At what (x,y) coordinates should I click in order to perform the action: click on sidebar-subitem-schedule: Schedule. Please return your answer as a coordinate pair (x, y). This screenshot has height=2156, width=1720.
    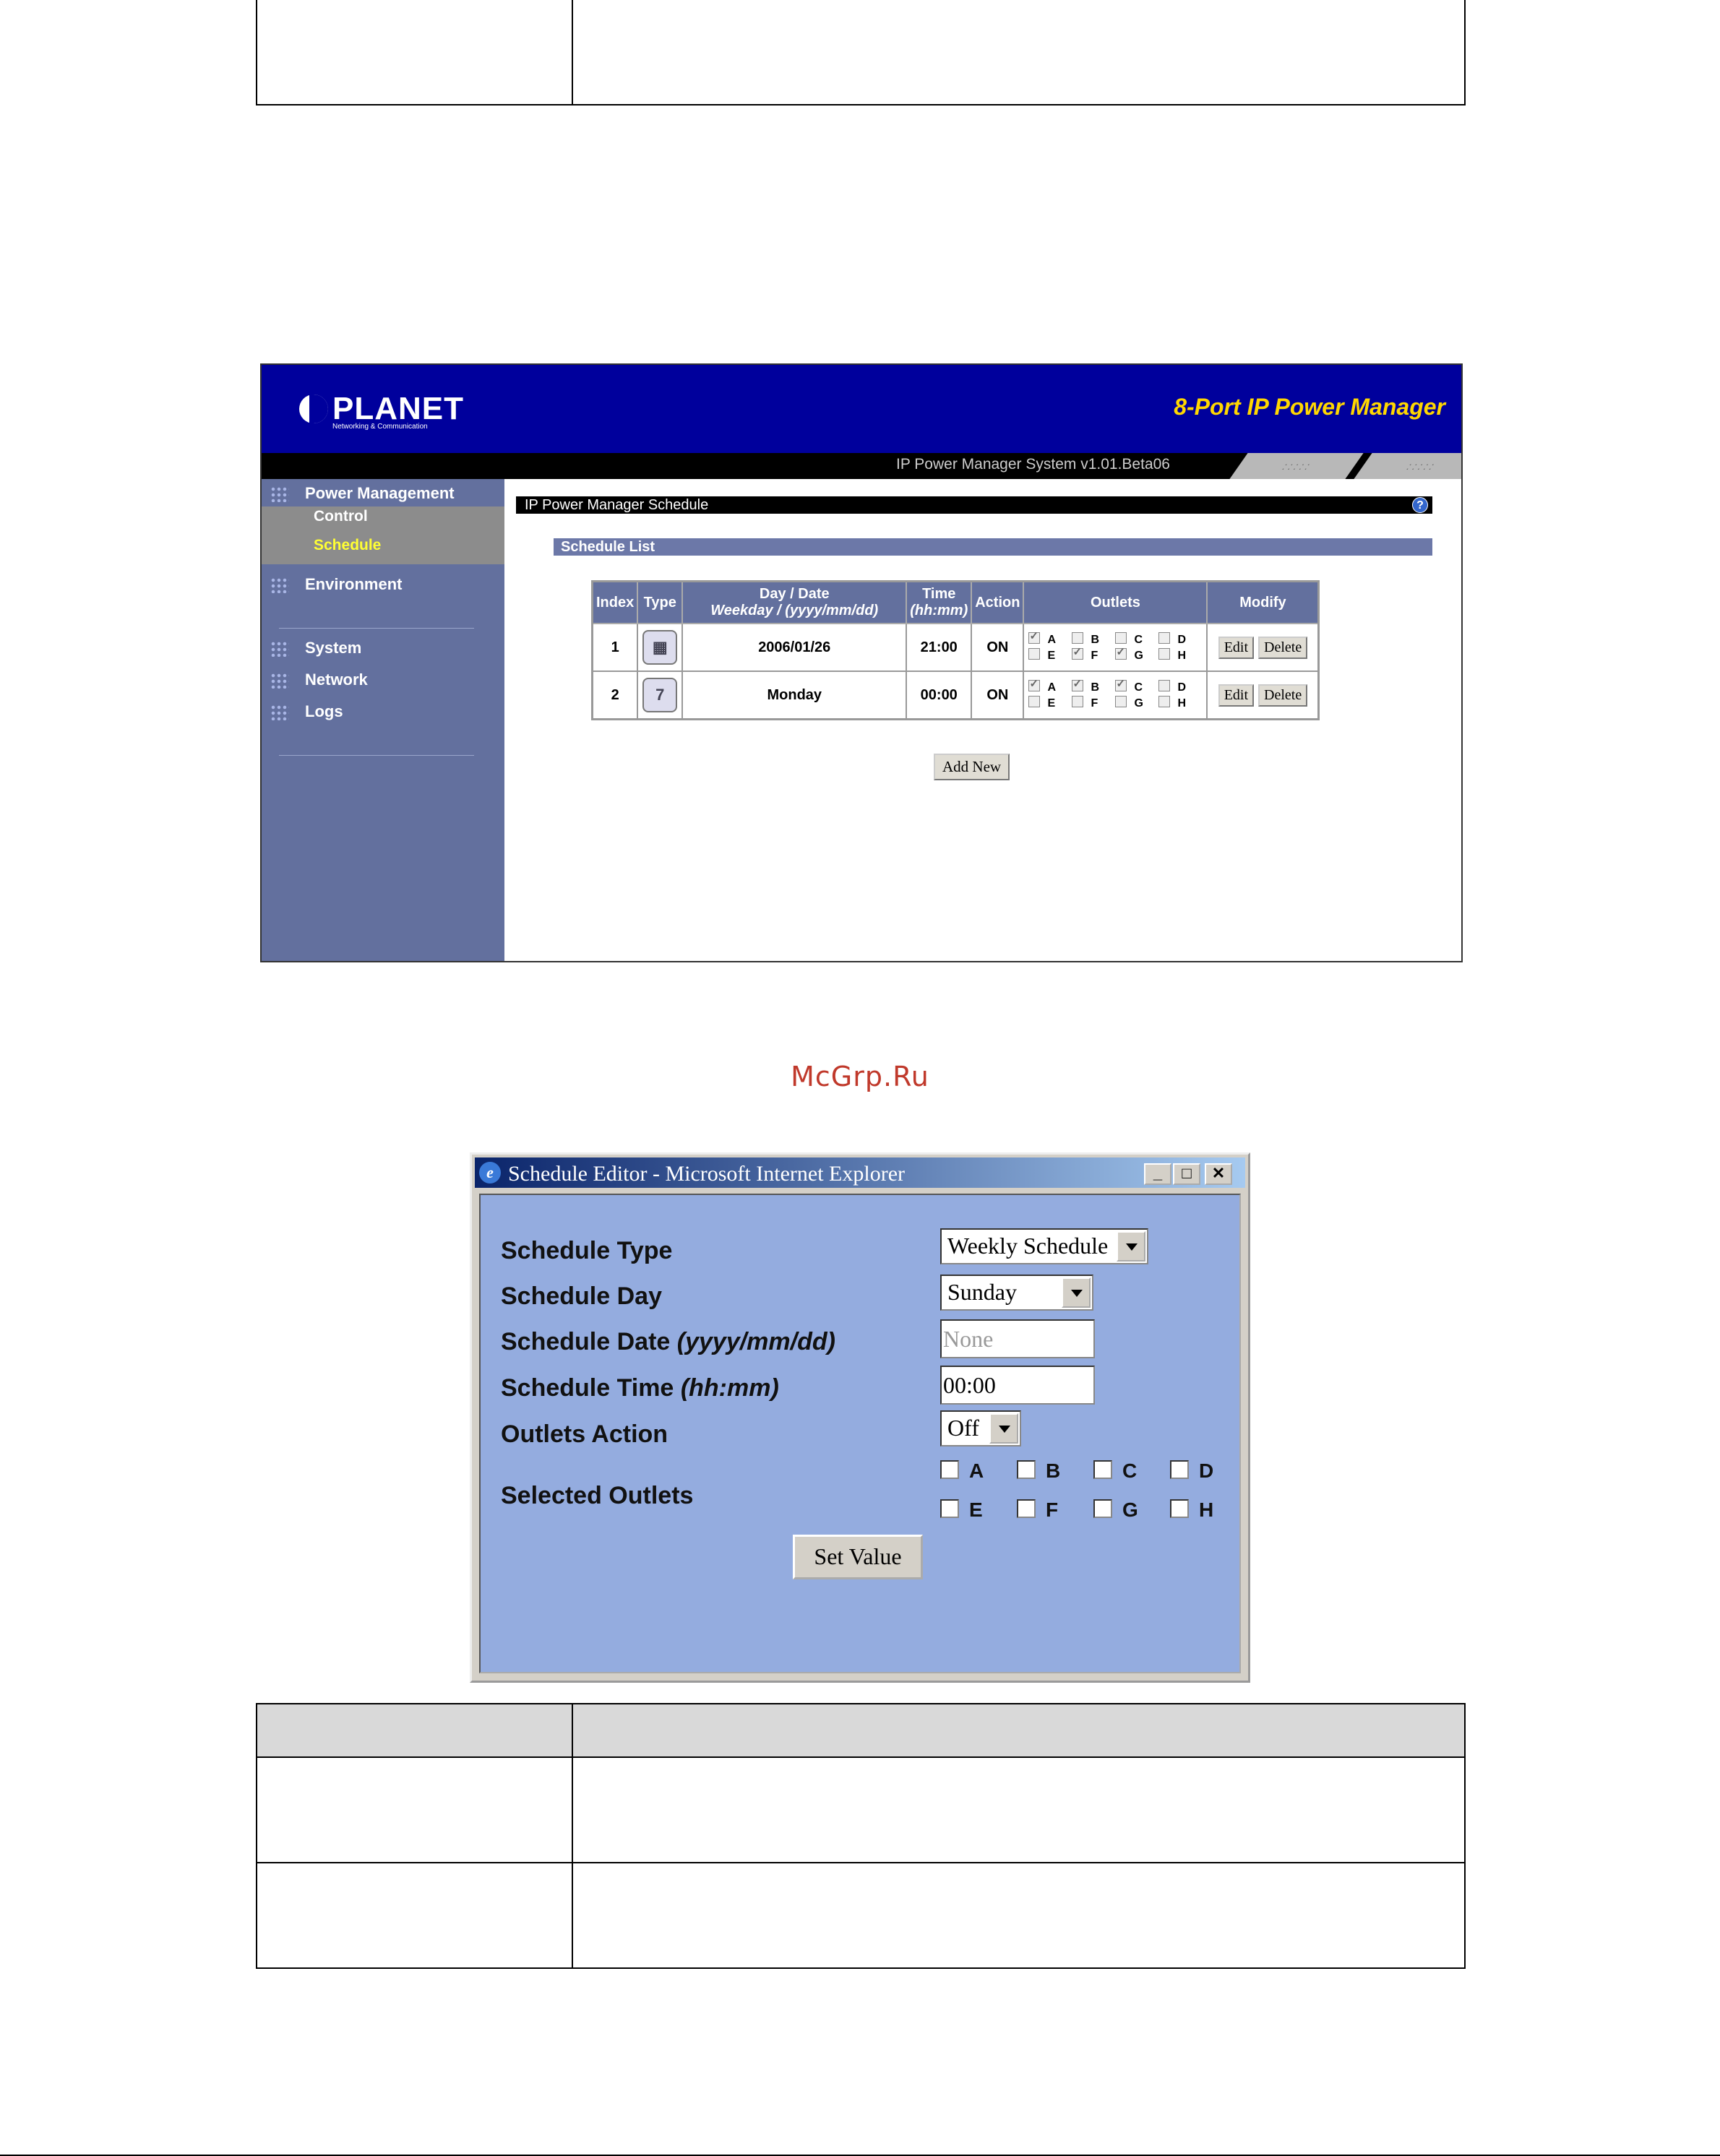
    Looking at the image, I should click on (347, 545).